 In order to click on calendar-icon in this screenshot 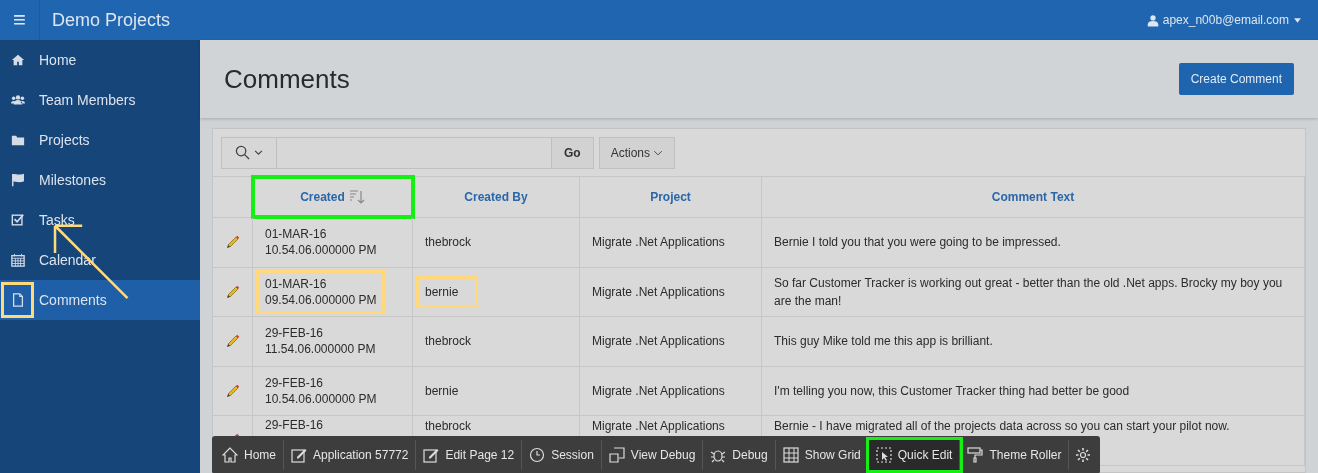, I will do `click(18, 260)`.